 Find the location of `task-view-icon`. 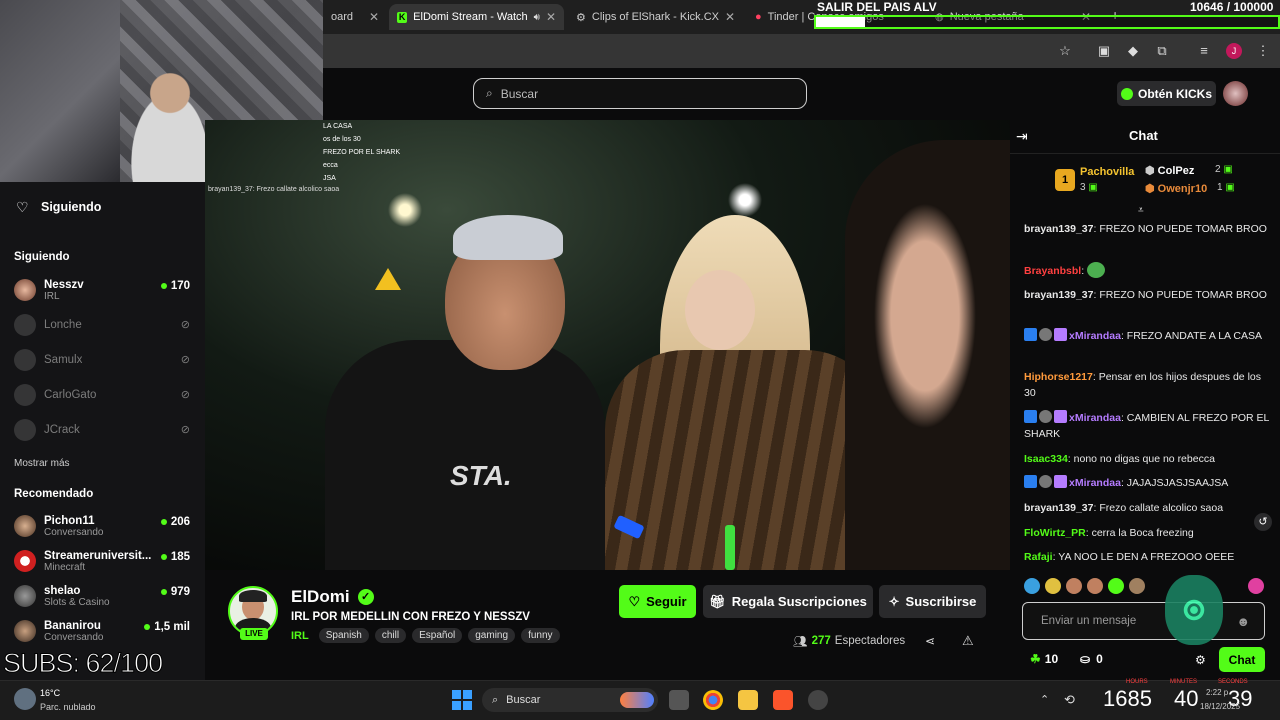

task-view-icon is located at coordinates (679, 700).